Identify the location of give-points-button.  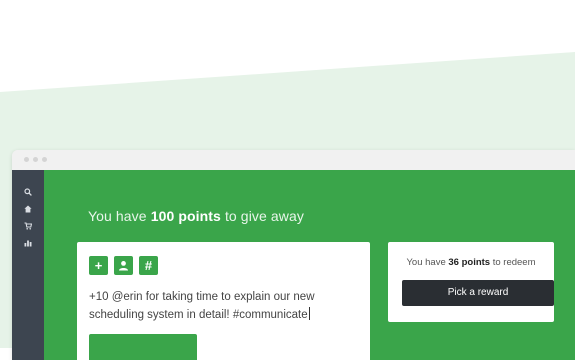
(143, 347).